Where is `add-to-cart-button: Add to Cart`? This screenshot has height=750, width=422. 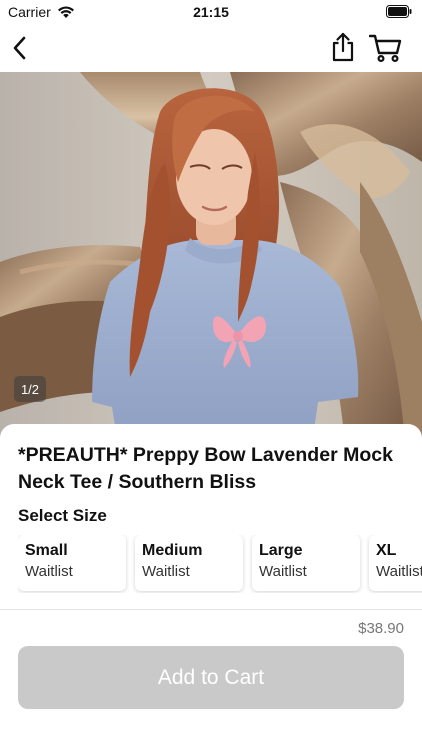 add-to-cart-button: Add to Cart is located at coordinates (211, 677).